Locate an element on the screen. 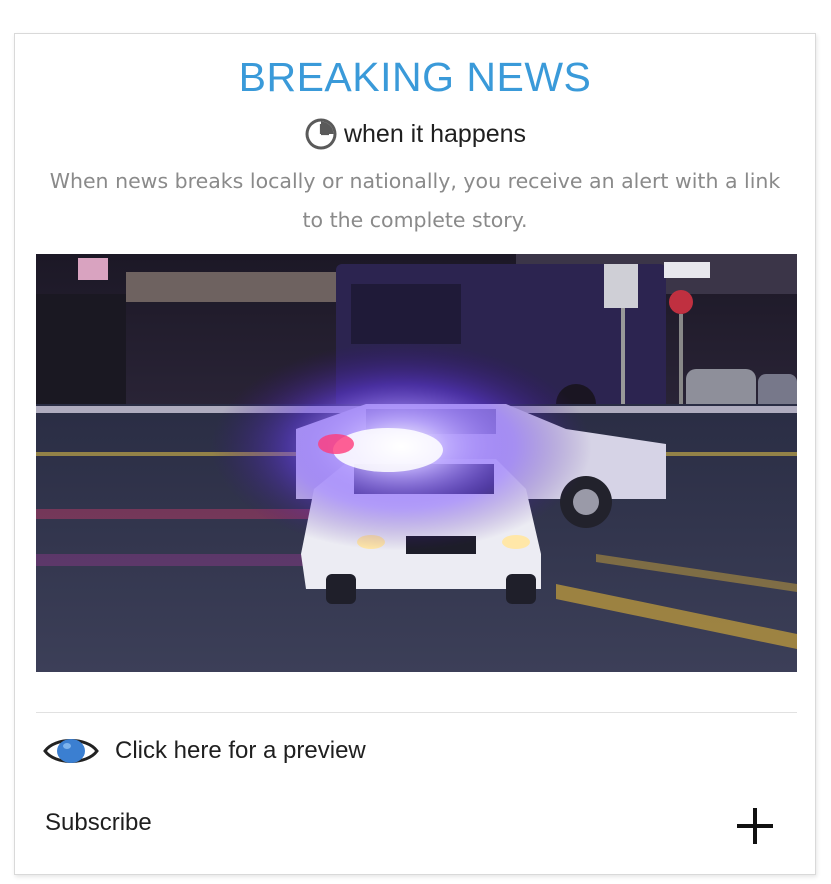  card-title: BREAKING NEWS is located at coordinates (415, 77).